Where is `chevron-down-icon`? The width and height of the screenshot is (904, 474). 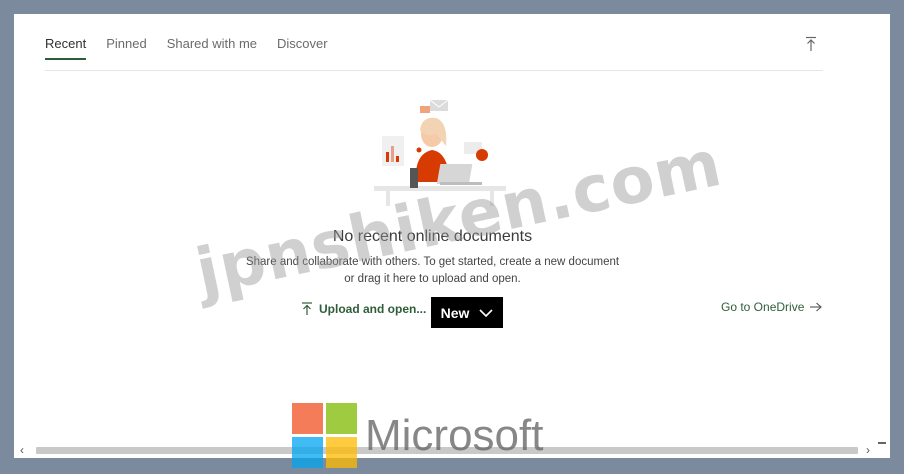
chevron-down-icon is located at coordinates (486, 312).